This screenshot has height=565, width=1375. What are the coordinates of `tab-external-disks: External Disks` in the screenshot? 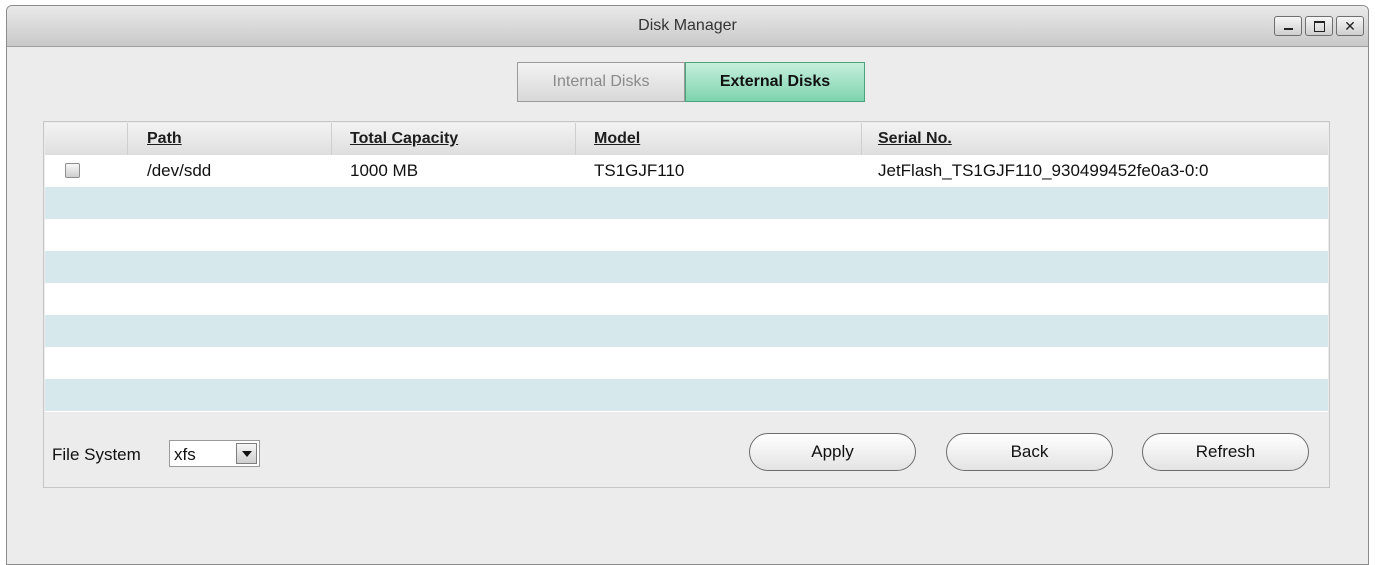 It's located at (775, 82).